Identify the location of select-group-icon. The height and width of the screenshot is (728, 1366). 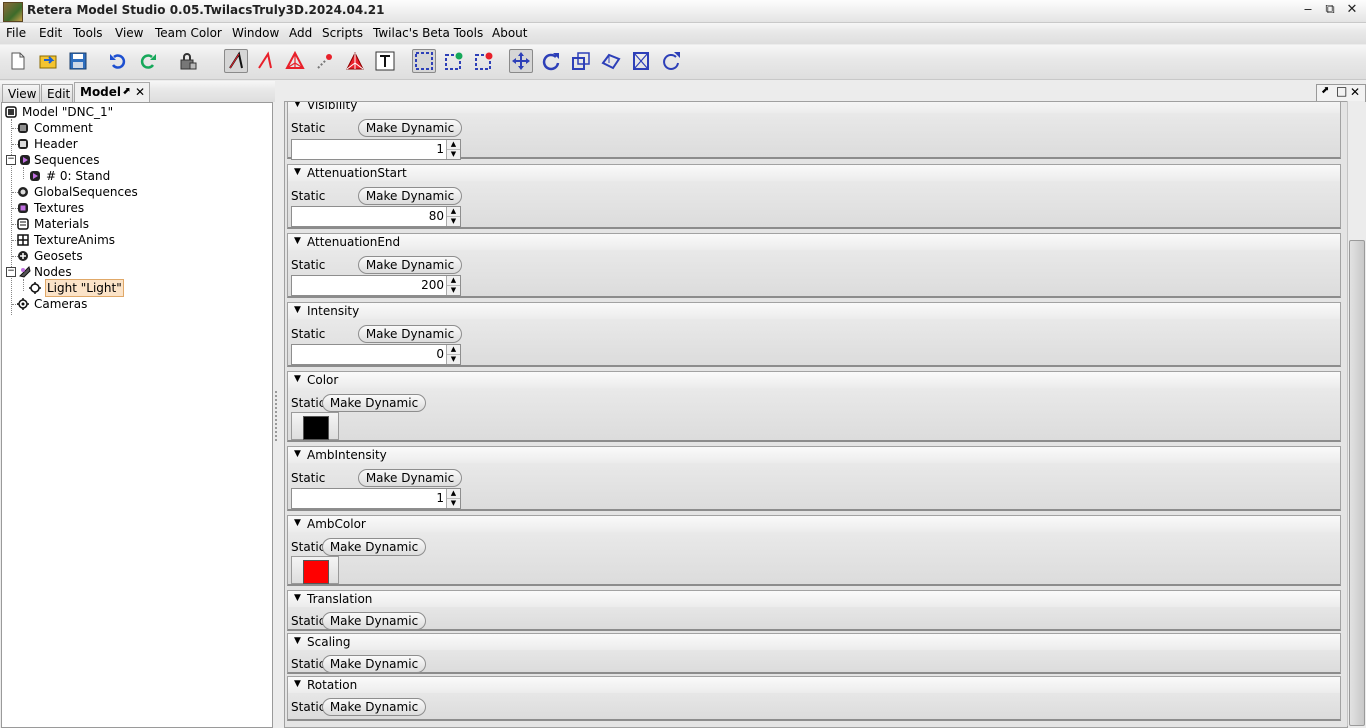
(325, 61).